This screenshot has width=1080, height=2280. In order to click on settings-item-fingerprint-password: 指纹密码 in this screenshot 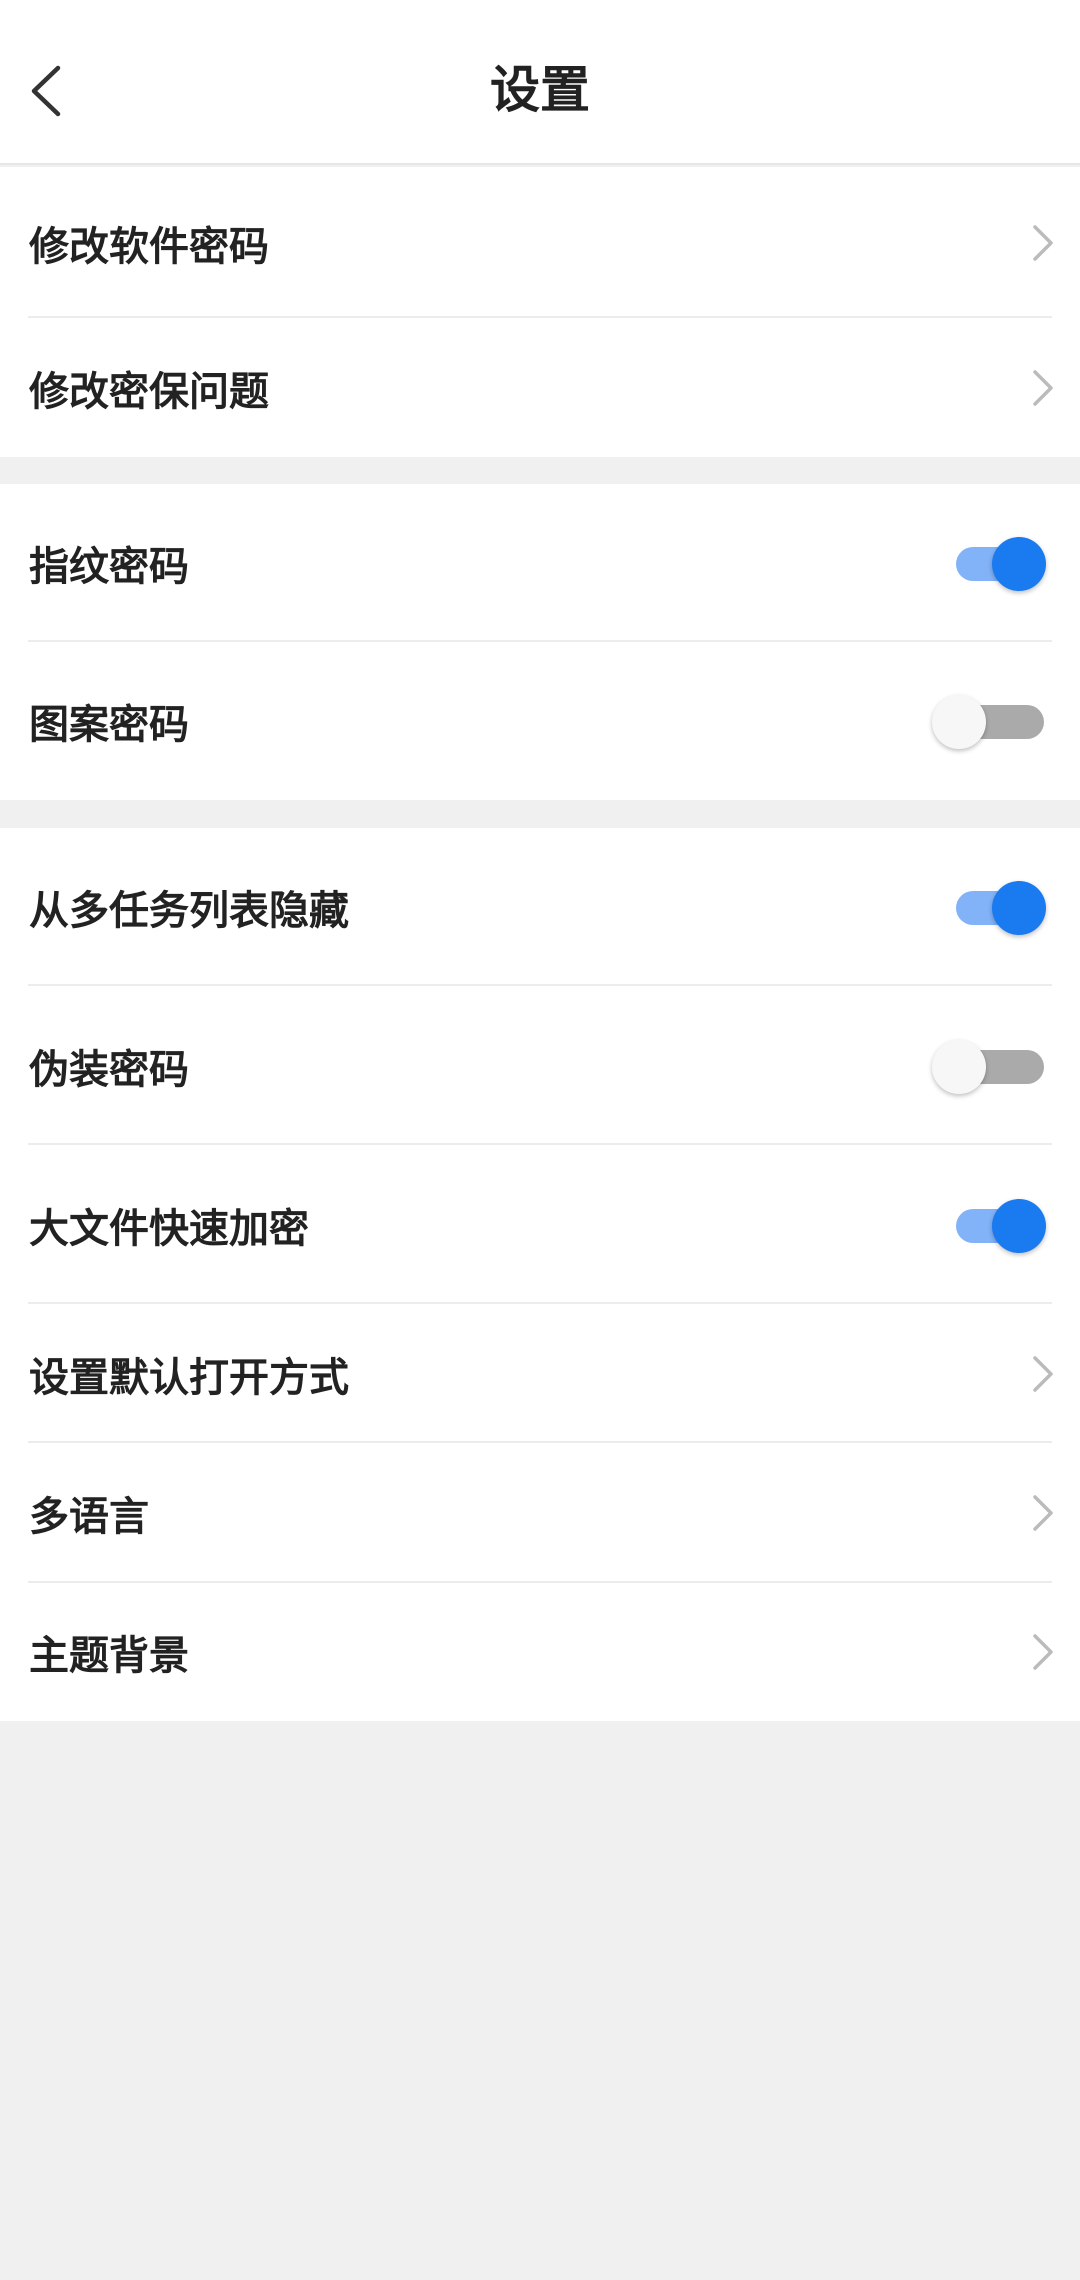, I will do `click(540, 563)`.